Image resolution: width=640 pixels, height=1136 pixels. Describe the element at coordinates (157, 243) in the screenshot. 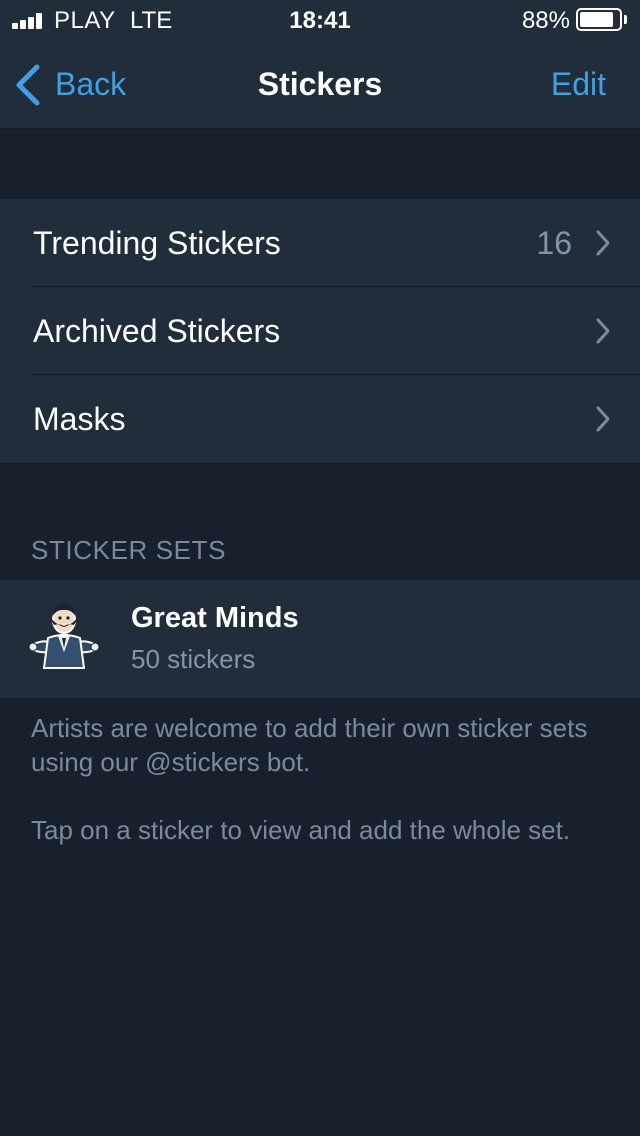

I see `menu-item-label: Trending Stickers` at that location.